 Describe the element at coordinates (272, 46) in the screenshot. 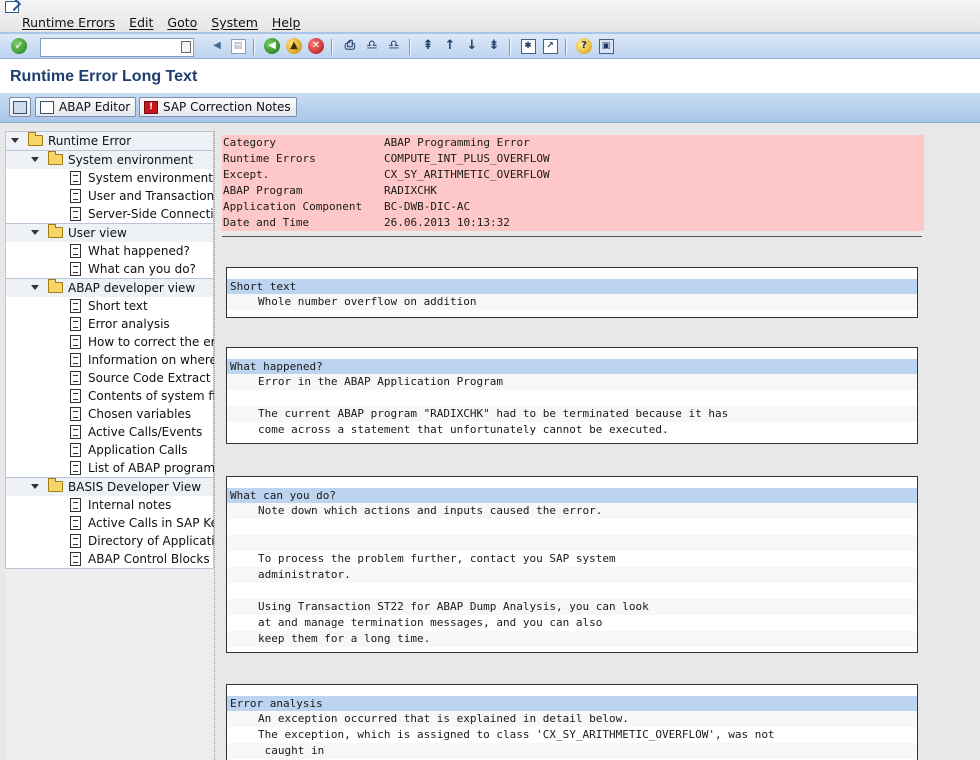

I see `back-button: ◀` at that location.